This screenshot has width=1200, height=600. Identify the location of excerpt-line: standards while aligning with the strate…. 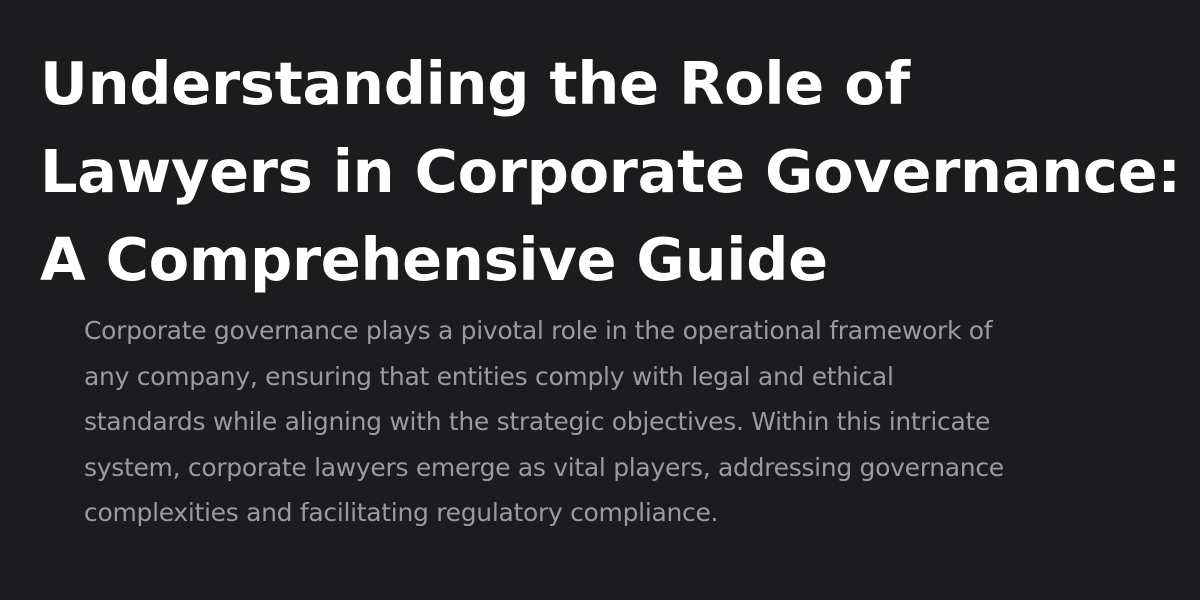
(537, 421).